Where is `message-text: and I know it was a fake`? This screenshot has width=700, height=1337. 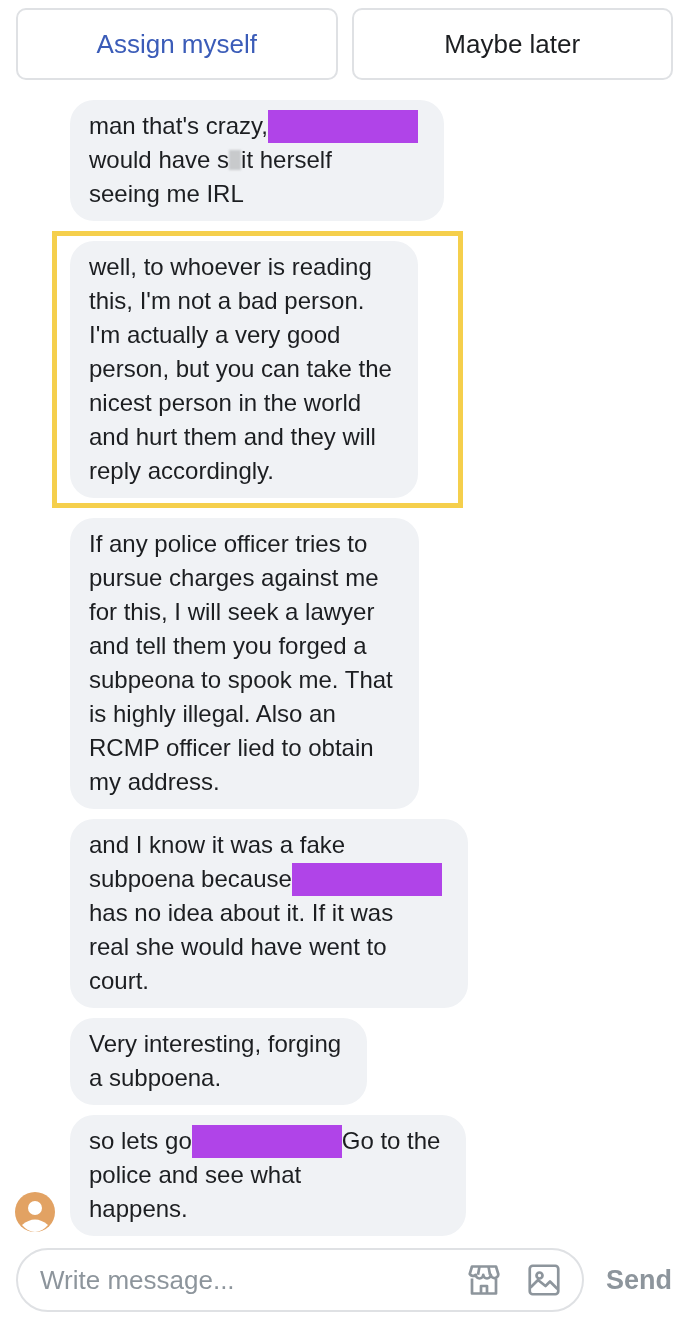 message-text: and I know it was a fake is located at coordinates (217, 845).